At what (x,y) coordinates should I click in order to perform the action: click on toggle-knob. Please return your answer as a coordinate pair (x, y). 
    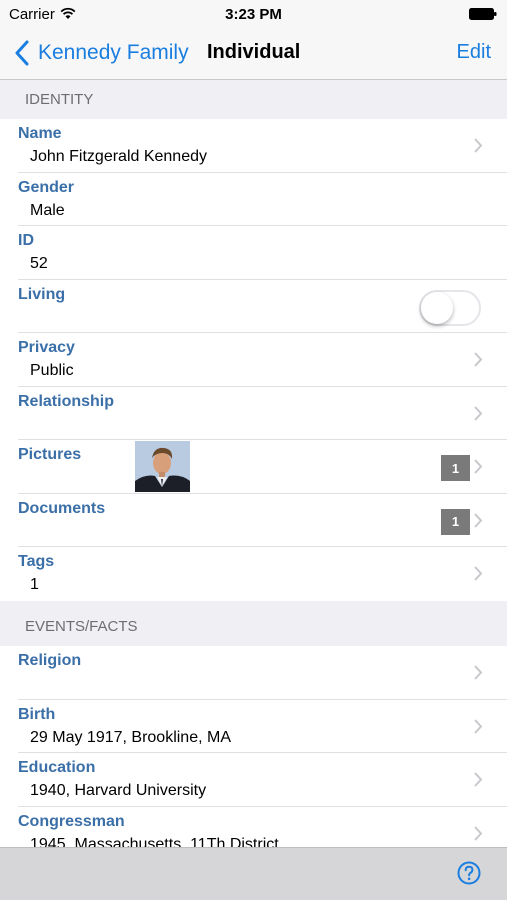
    Looking at the image, I should click on (437, 307).